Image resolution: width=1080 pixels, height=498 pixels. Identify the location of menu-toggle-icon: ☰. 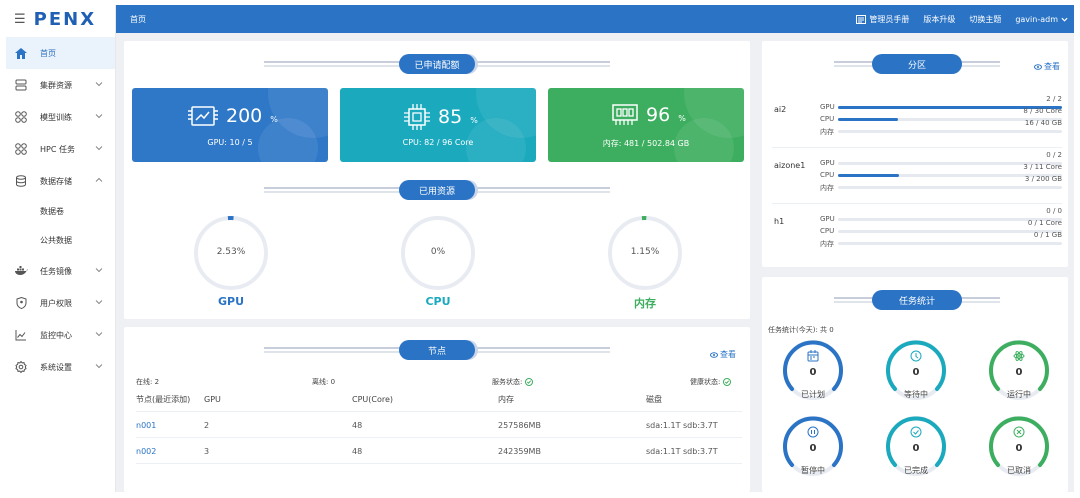
(20, 19).